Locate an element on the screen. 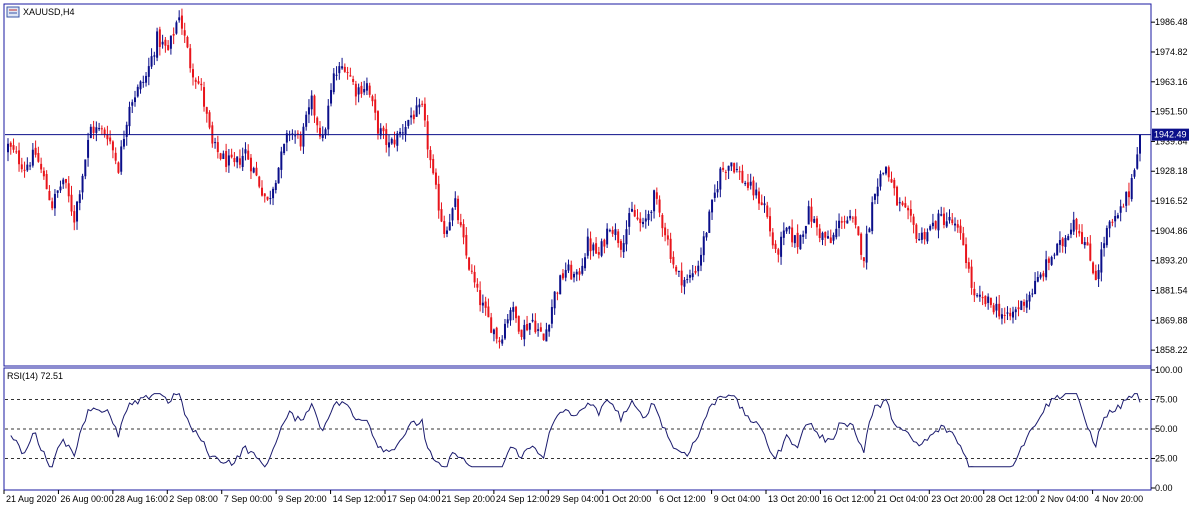 The height and width of the screenshot is (510, 1200). rsi-tick-label: 50.00 is located at coordinates (1166, 429).